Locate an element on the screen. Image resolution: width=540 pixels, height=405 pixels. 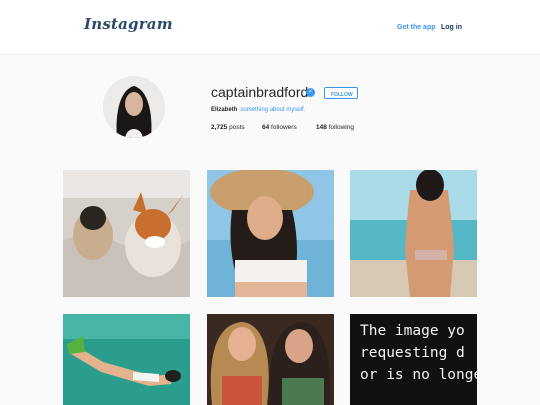
followers-stat: 64 followers is located at coordinates (279, 127).